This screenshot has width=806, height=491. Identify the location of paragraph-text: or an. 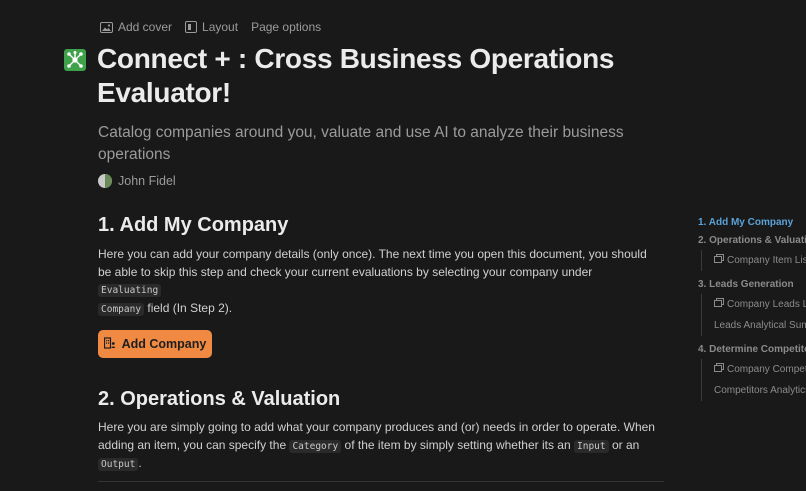
(624, 444).